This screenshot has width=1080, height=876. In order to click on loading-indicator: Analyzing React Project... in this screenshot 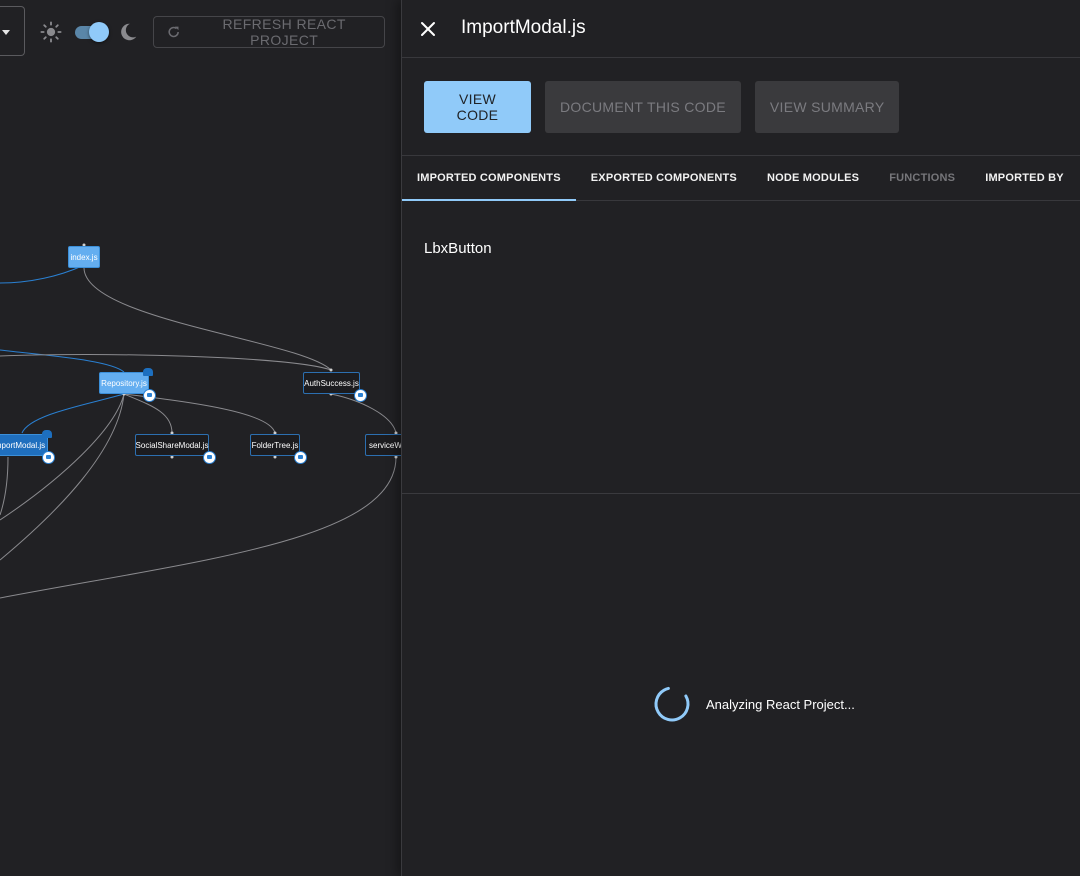, I will do `click(753, 704)`.